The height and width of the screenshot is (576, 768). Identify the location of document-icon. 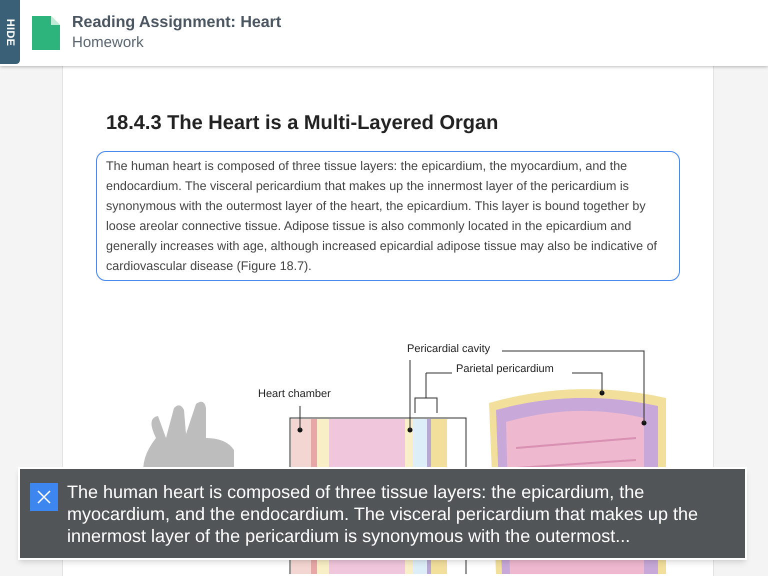
(46, 33).